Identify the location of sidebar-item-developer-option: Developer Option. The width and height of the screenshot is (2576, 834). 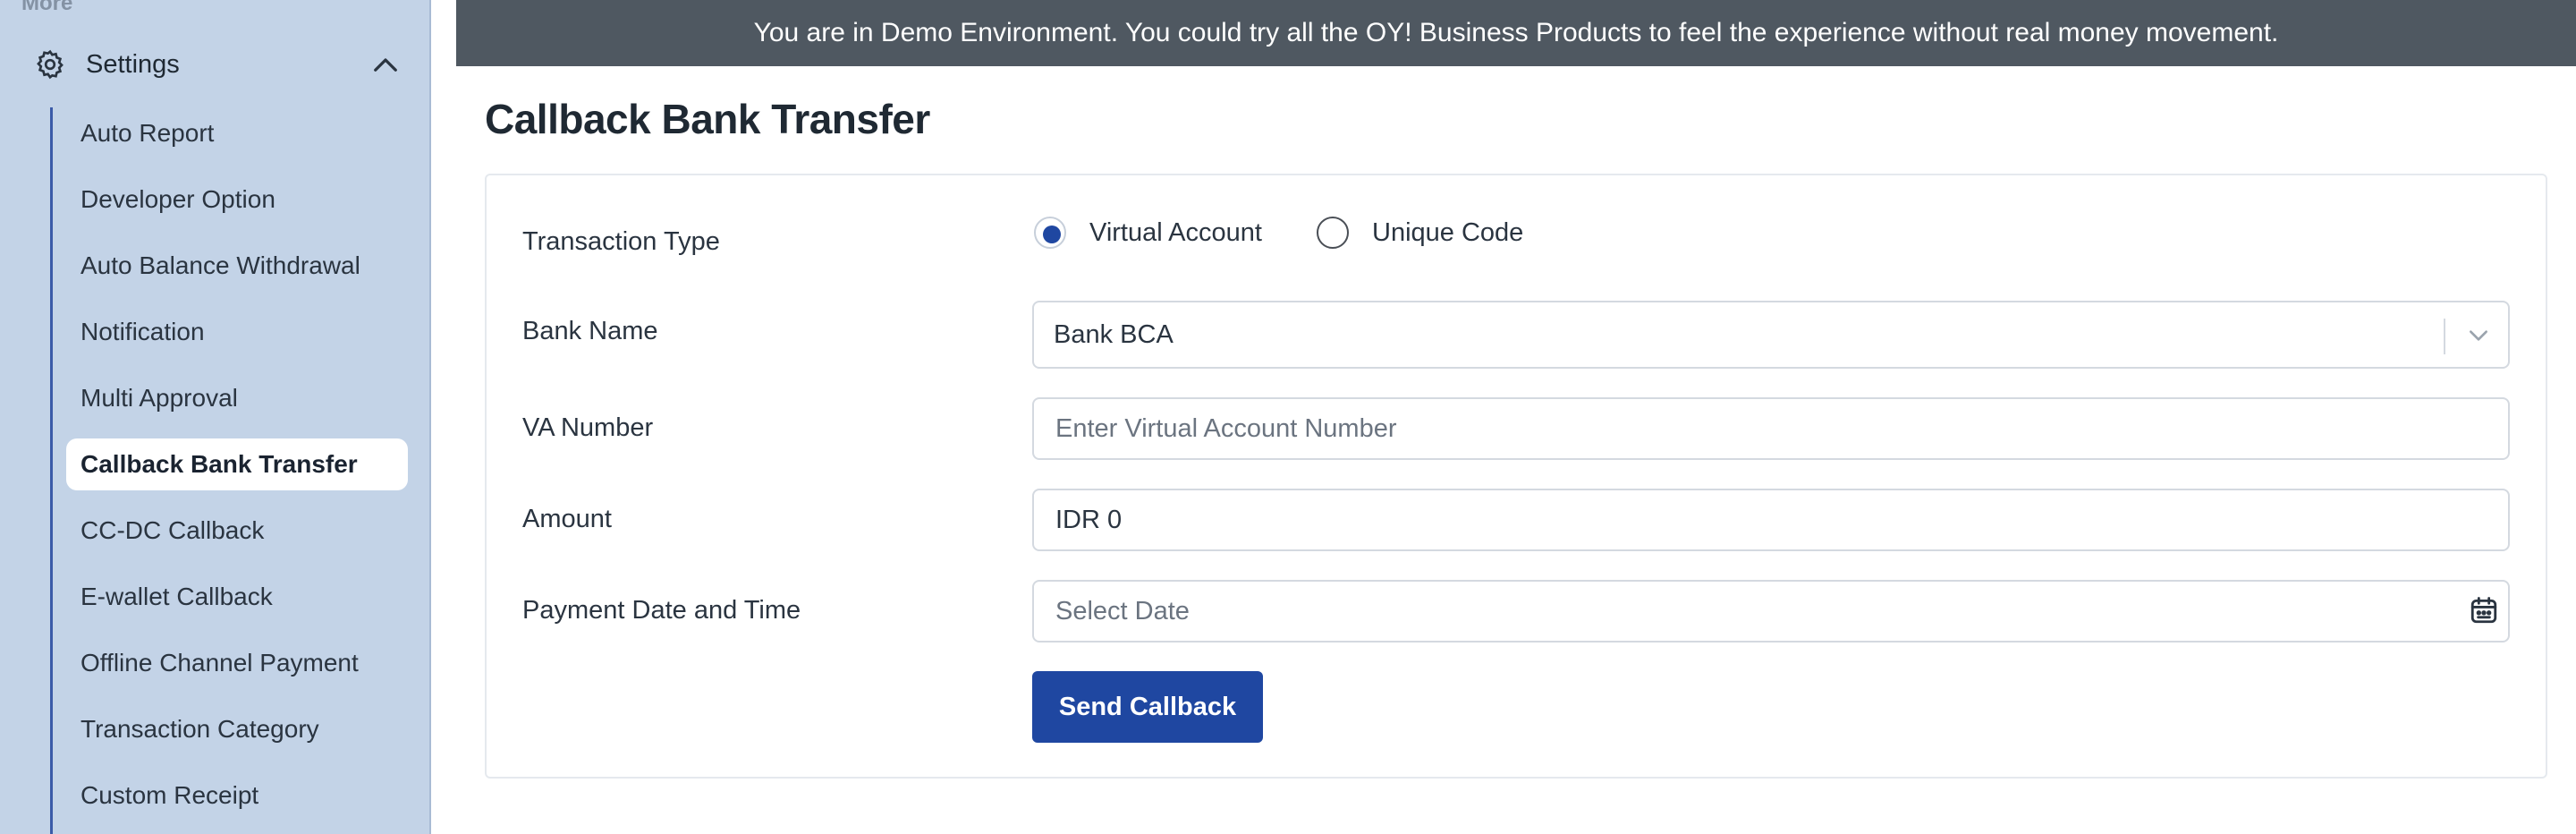
(237, 200).